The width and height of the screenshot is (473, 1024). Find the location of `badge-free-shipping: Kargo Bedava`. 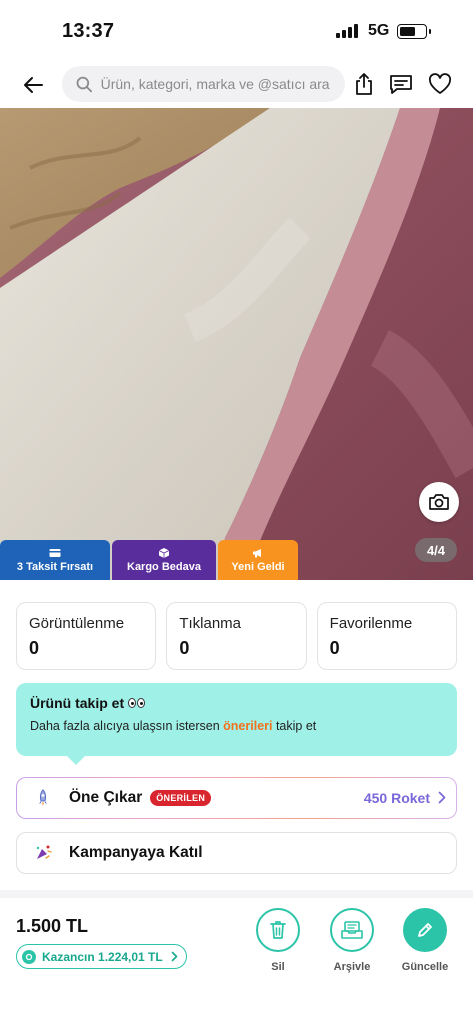

badge-free-shipping: Kargo Bedava is located at coordinates (164, 560).